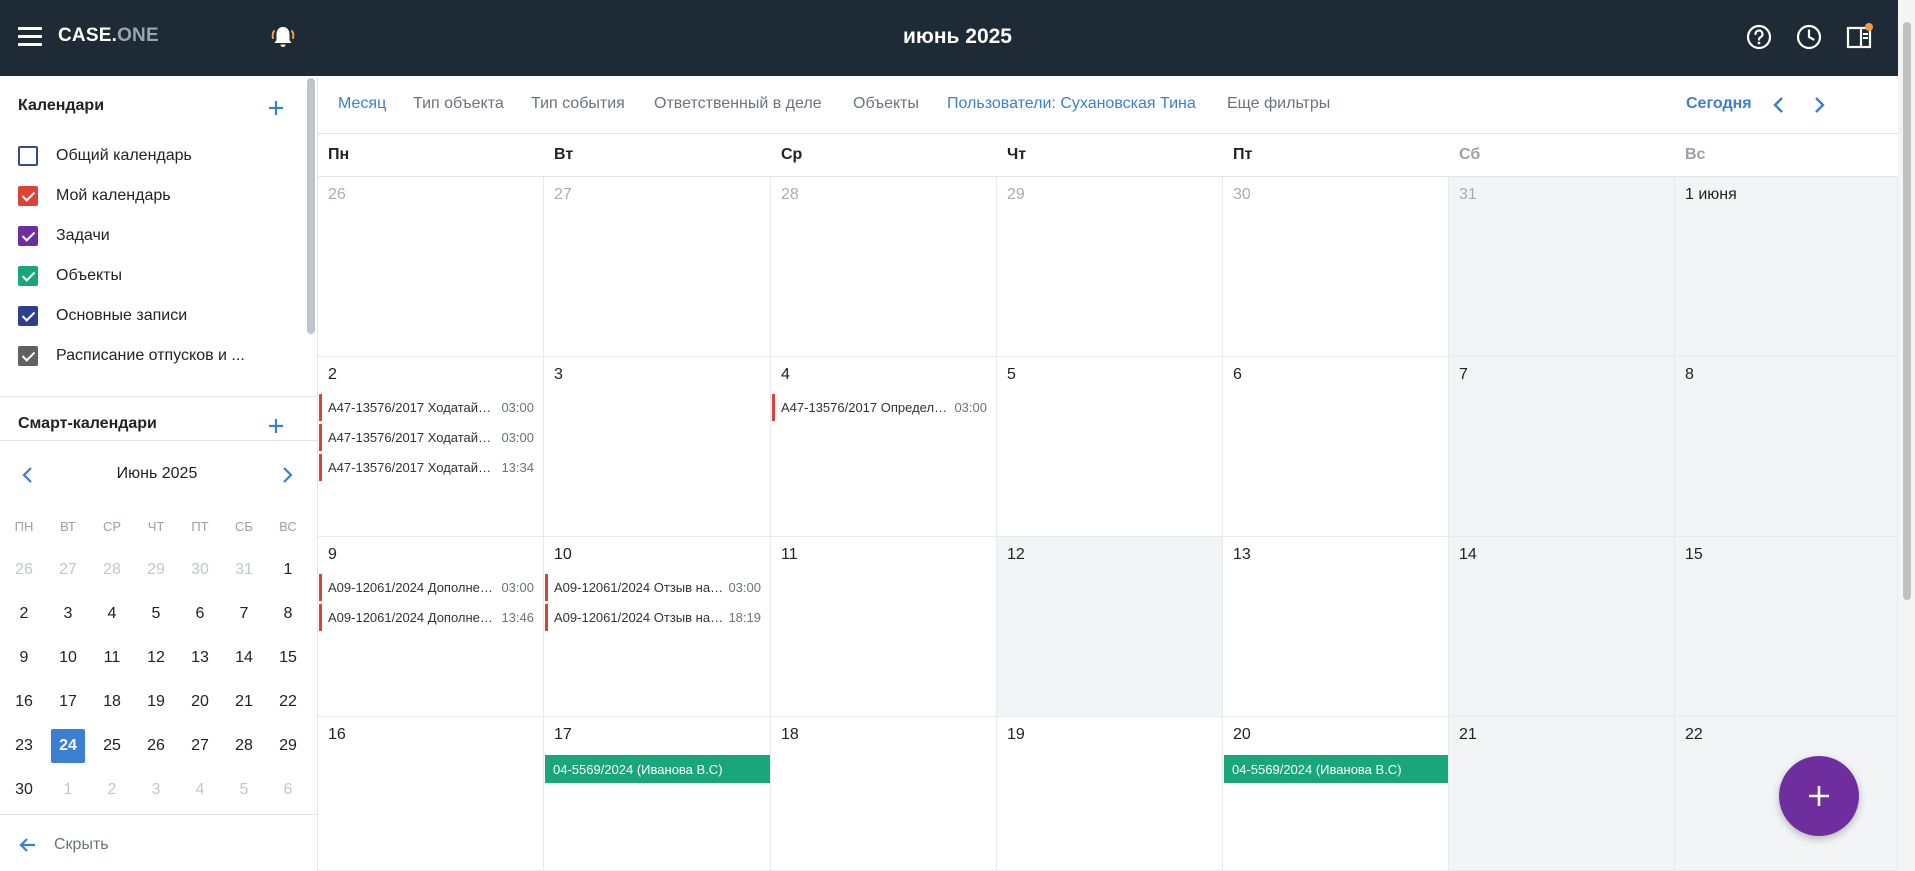 The image size is (1915, 871). Describe the element at coordinates (1759, 37) in the screenshot. I see `help-icon` at that location.